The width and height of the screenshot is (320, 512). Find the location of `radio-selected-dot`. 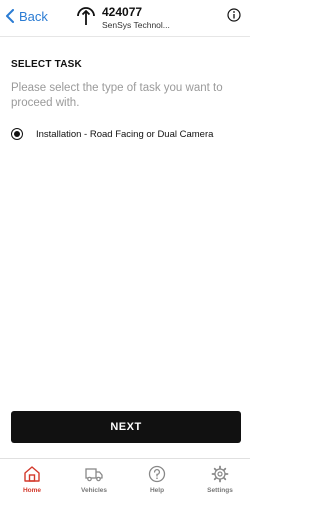

radio-selected-dot is located at coordinates (17, 134).